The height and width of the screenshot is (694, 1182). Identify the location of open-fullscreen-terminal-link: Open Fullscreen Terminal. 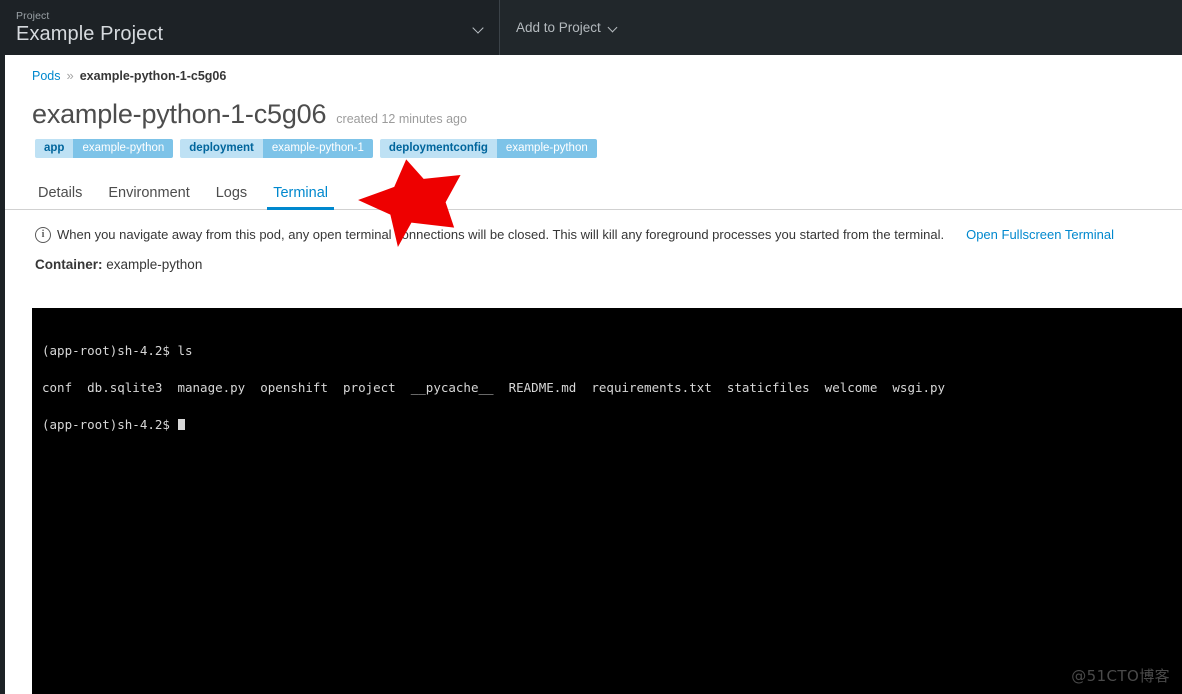
(1040, 234).